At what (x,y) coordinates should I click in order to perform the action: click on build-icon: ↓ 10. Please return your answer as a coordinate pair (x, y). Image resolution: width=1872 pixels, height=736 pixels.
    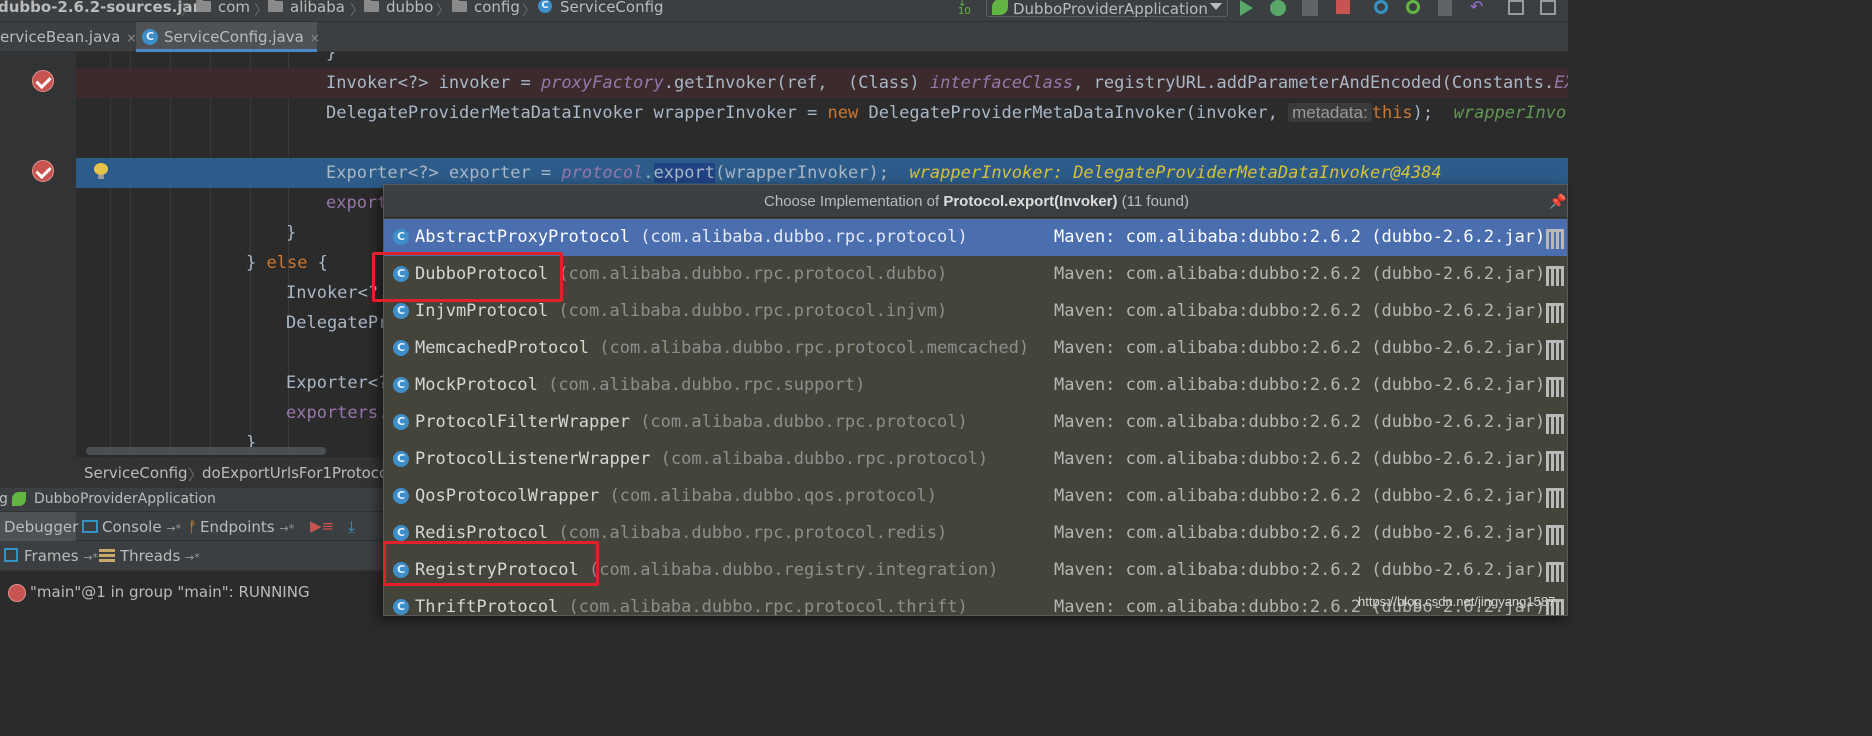
    Looking at the image, I should click on (967, 8).